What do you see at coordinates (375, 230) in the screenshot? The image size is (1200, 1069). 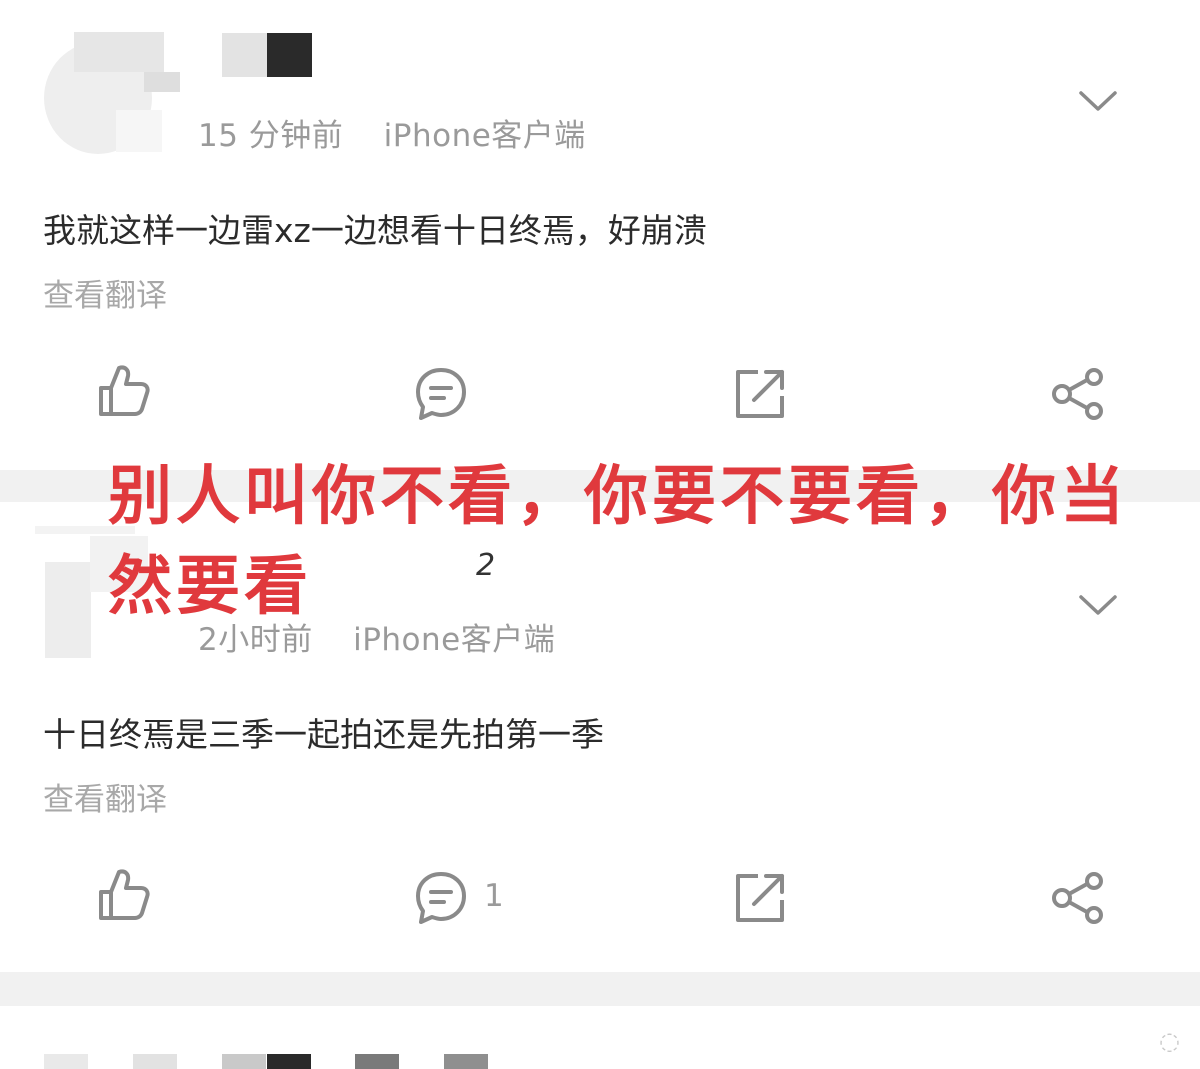 I see `post-content: 我就这样一边雷xz一边想看十日终焉，好崩溃` at bounding box center [375, 230].